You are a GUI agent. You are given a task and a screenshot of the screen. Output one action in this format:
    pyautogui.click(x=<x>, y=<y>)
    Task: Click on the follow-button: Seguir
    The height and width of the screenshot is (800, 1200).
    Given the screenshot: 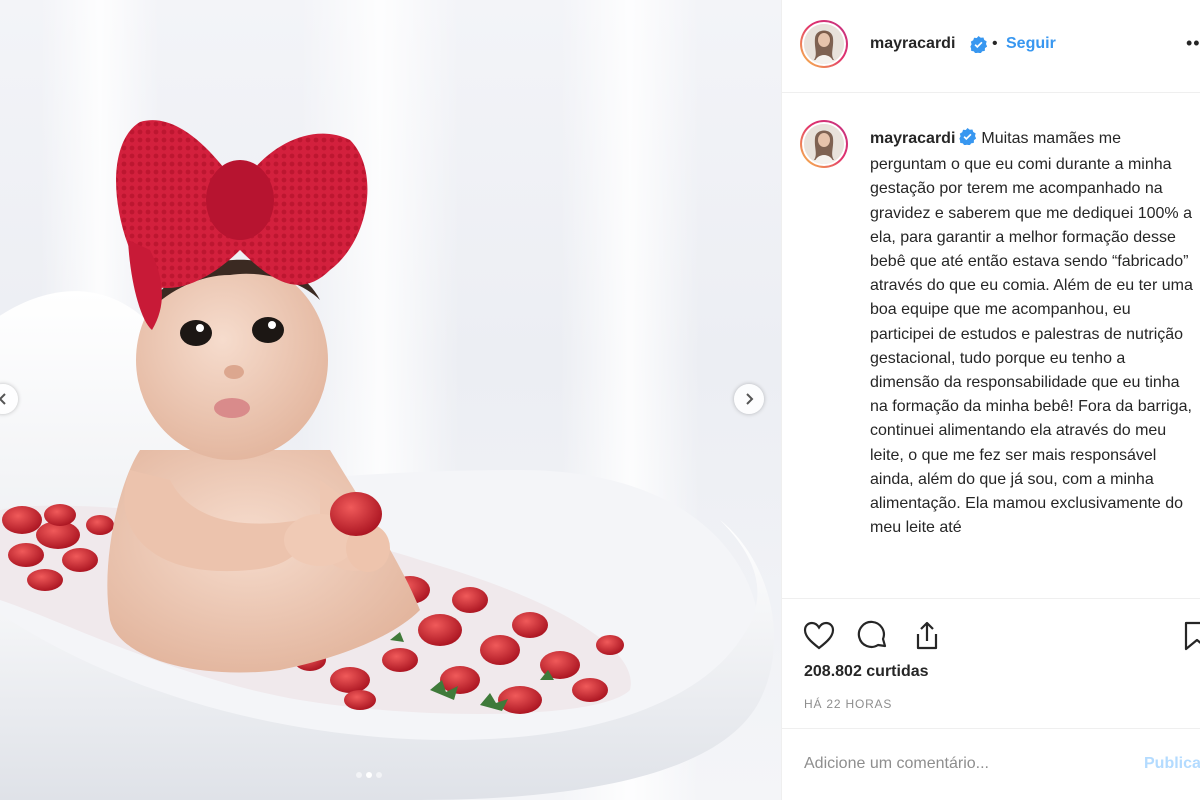 What is the action you would take?
    pyautogui.click(x=1031, y=44)
    